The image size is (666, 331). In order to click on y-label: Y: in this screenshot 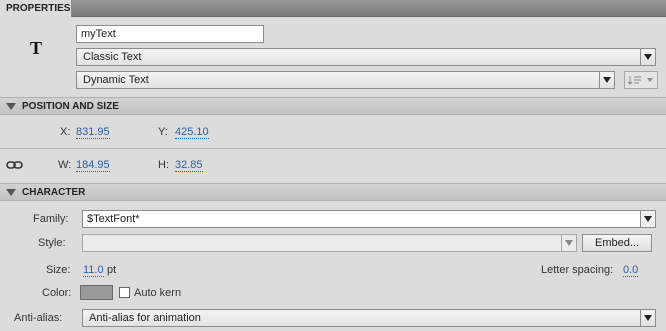, I will do `click(163, 132)`.